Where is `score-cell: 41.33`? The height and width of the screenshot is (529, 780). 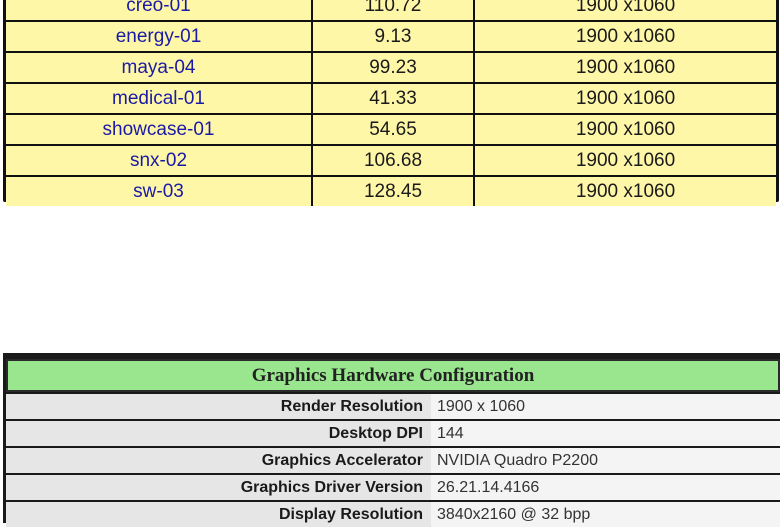
score-cell: 41.33 is located at coordinates (392, 98).